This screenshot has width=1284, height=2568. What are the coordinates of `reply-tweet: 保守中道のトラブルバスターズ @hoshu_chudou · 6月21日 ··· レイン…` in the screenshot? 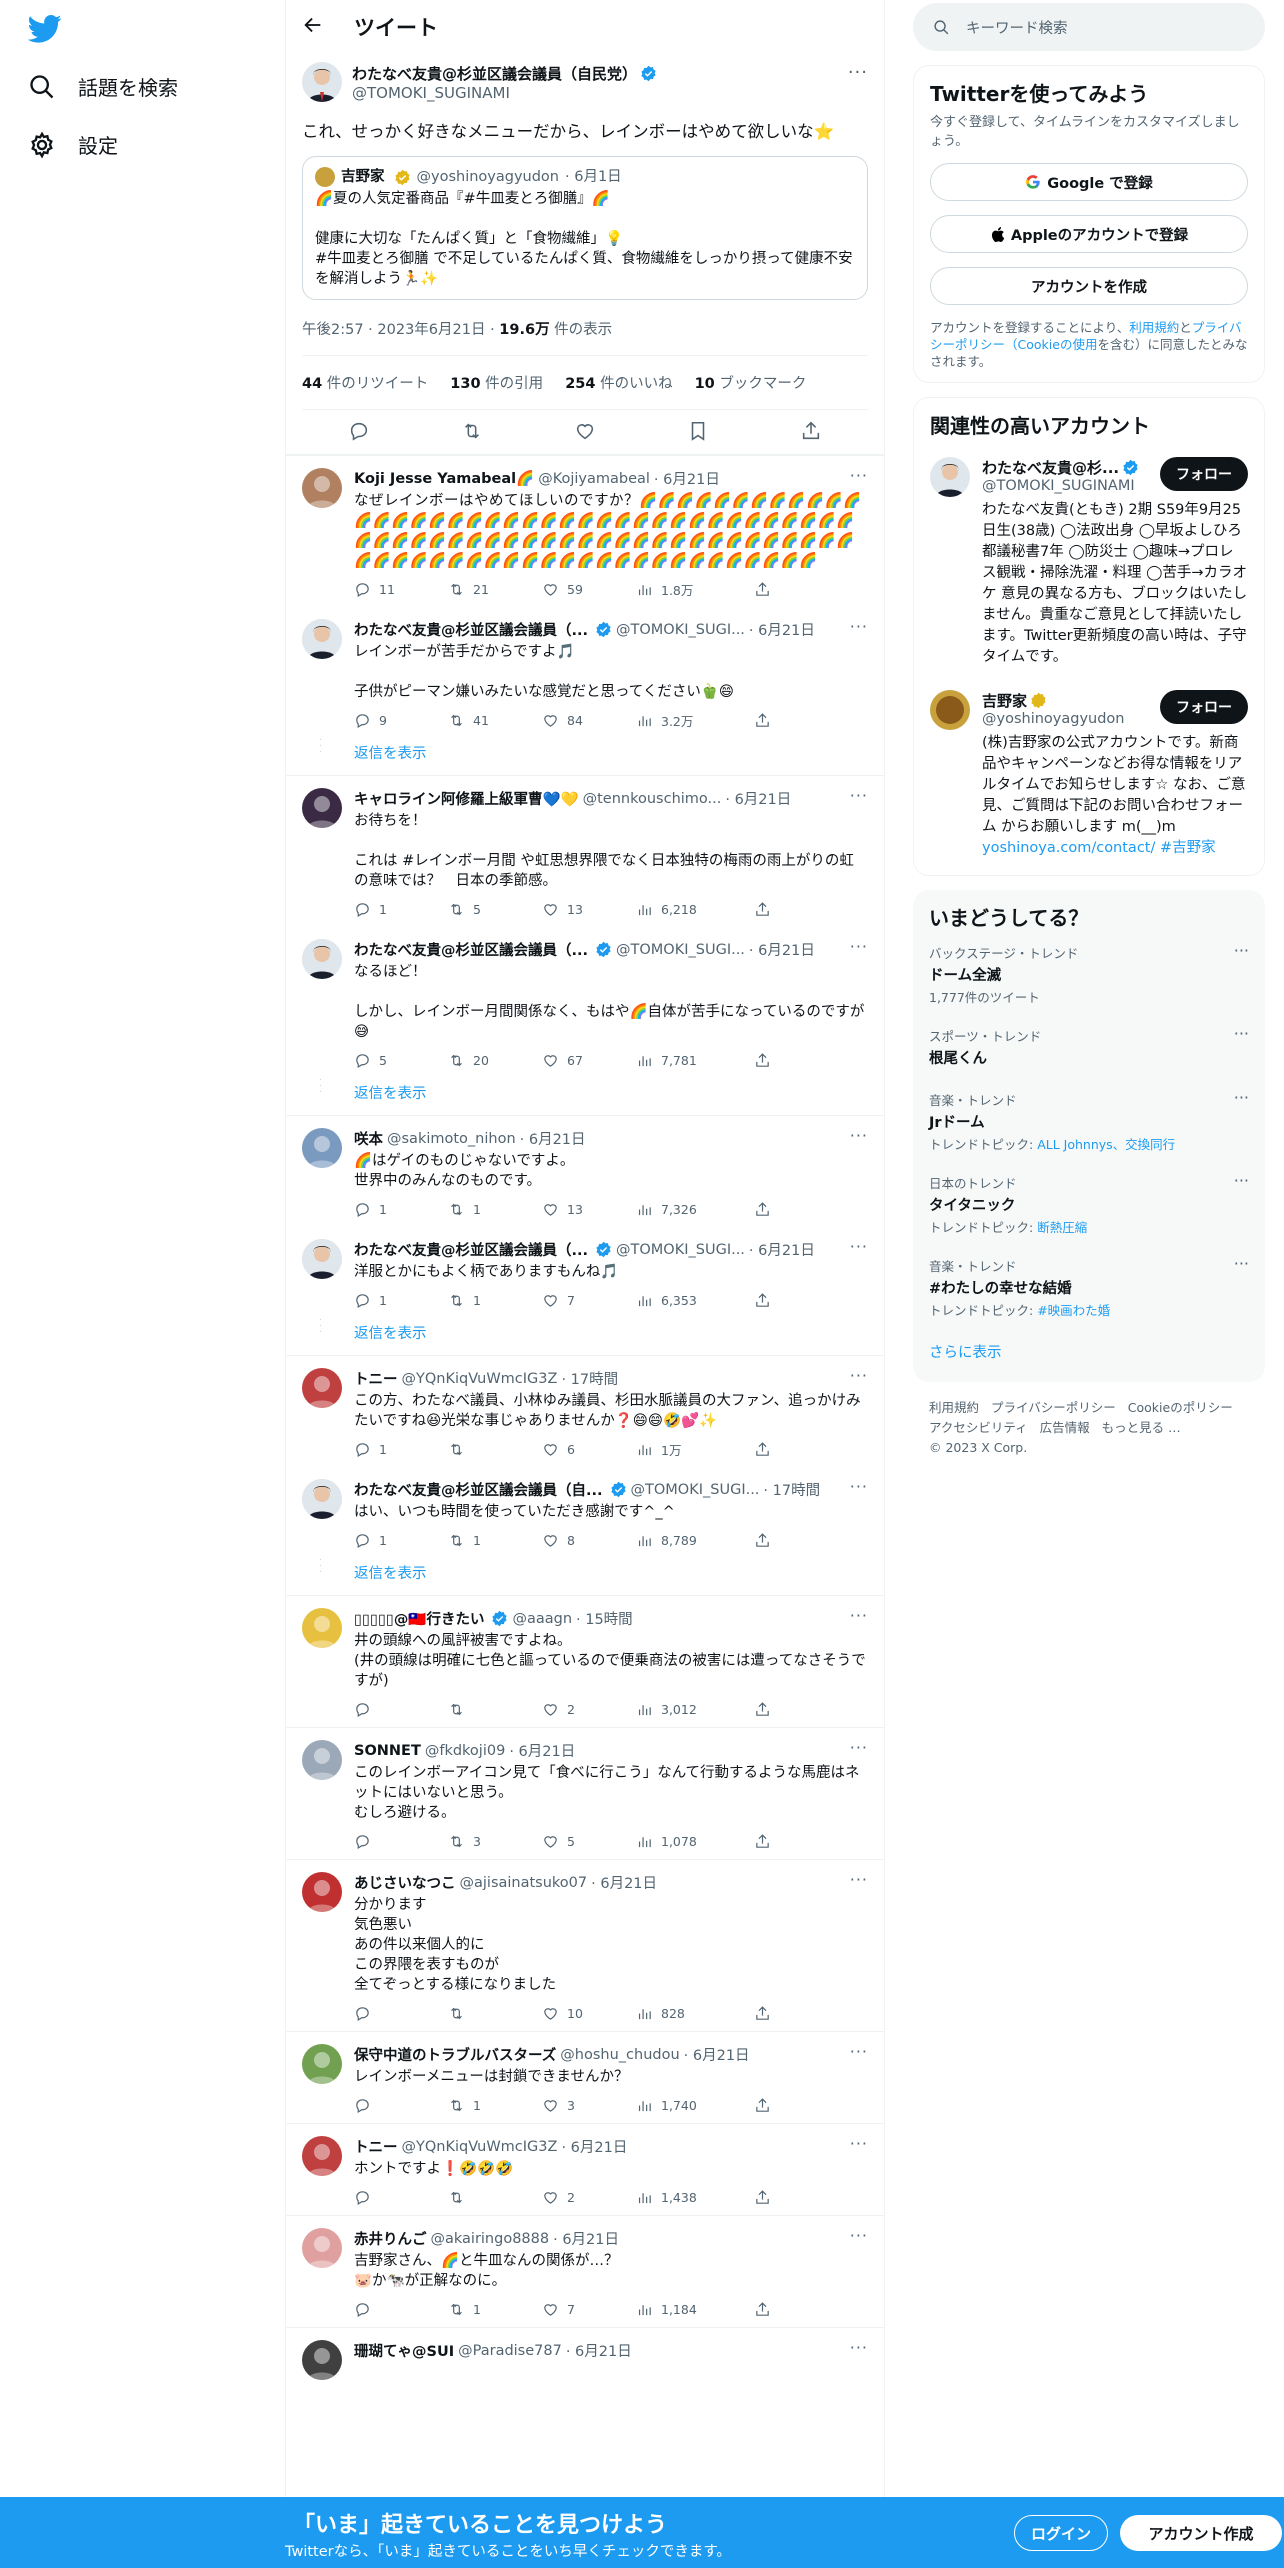 It's located at (585, 2077).